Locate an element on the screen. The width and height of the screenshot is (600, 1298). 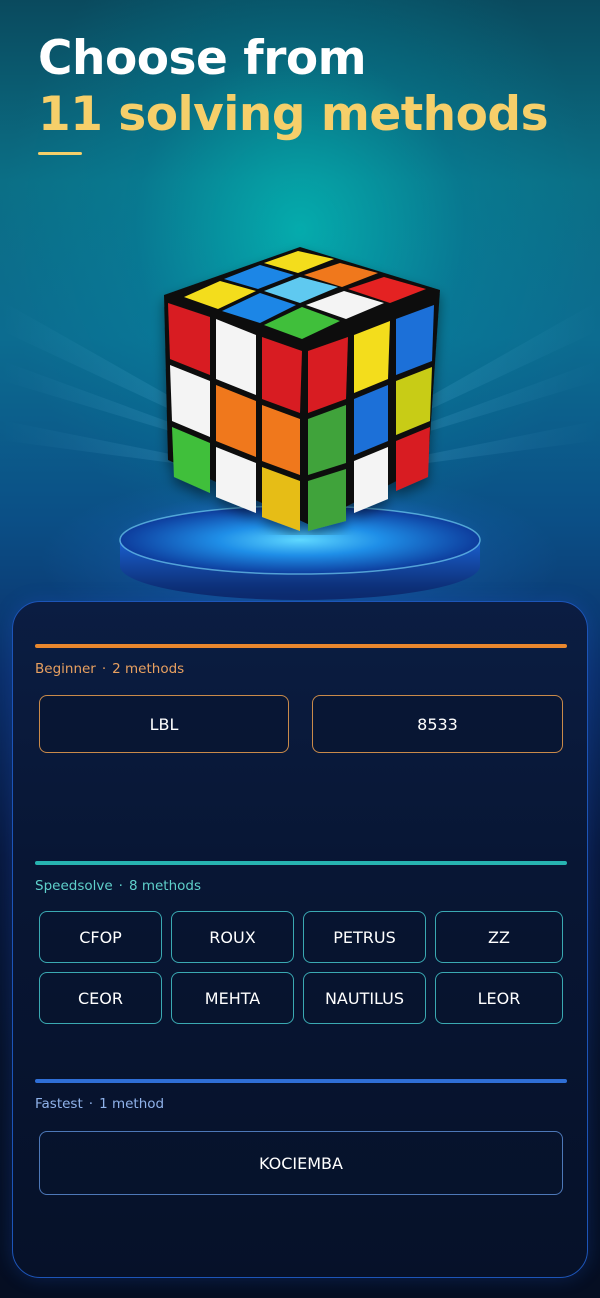
method-chip-label: LBL is located at coordinates (164, 724).